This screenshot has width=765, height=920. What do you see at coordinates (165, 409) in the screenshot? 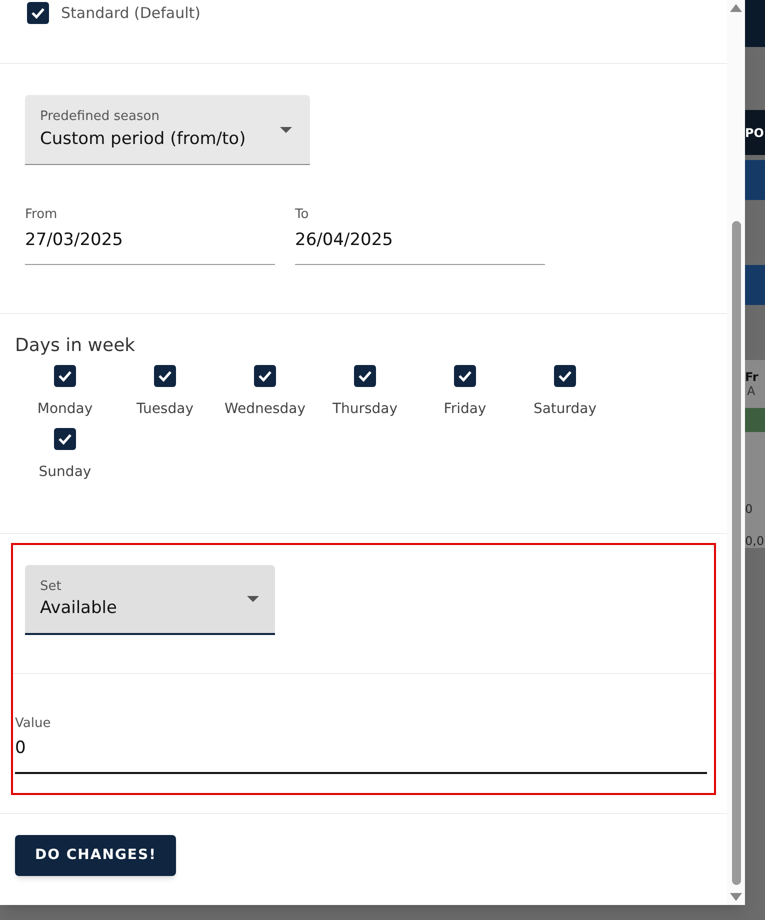
I see `day-label: Tuesday` at bounding box center [165, 409].